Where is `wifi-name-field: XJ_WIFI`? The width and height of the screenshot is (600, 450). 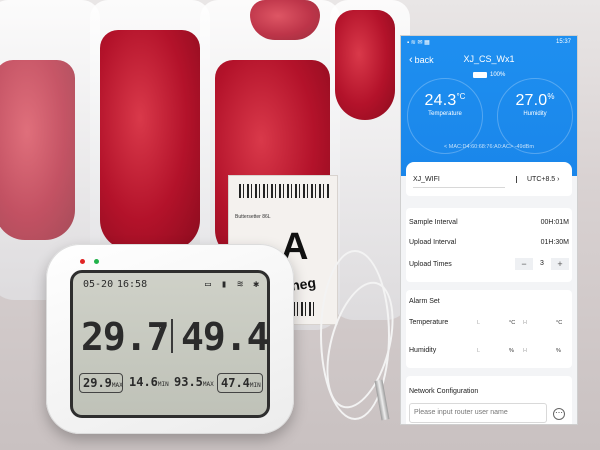 wifi-name-field: XJ_WIFI is located at coordinates (459, 182).